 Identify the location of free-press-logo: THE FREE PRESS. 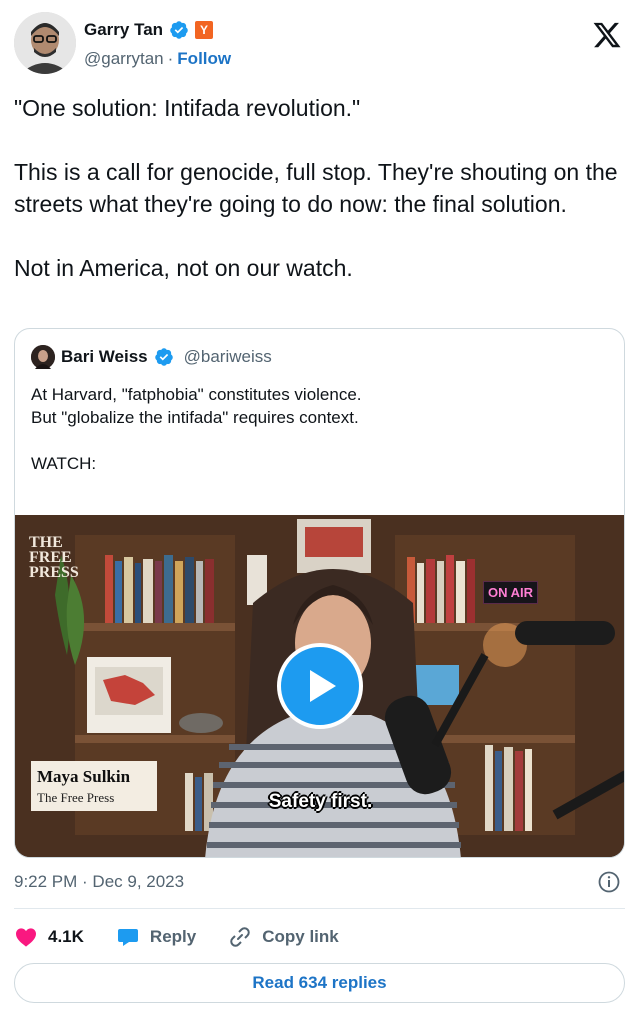
(54, 557).